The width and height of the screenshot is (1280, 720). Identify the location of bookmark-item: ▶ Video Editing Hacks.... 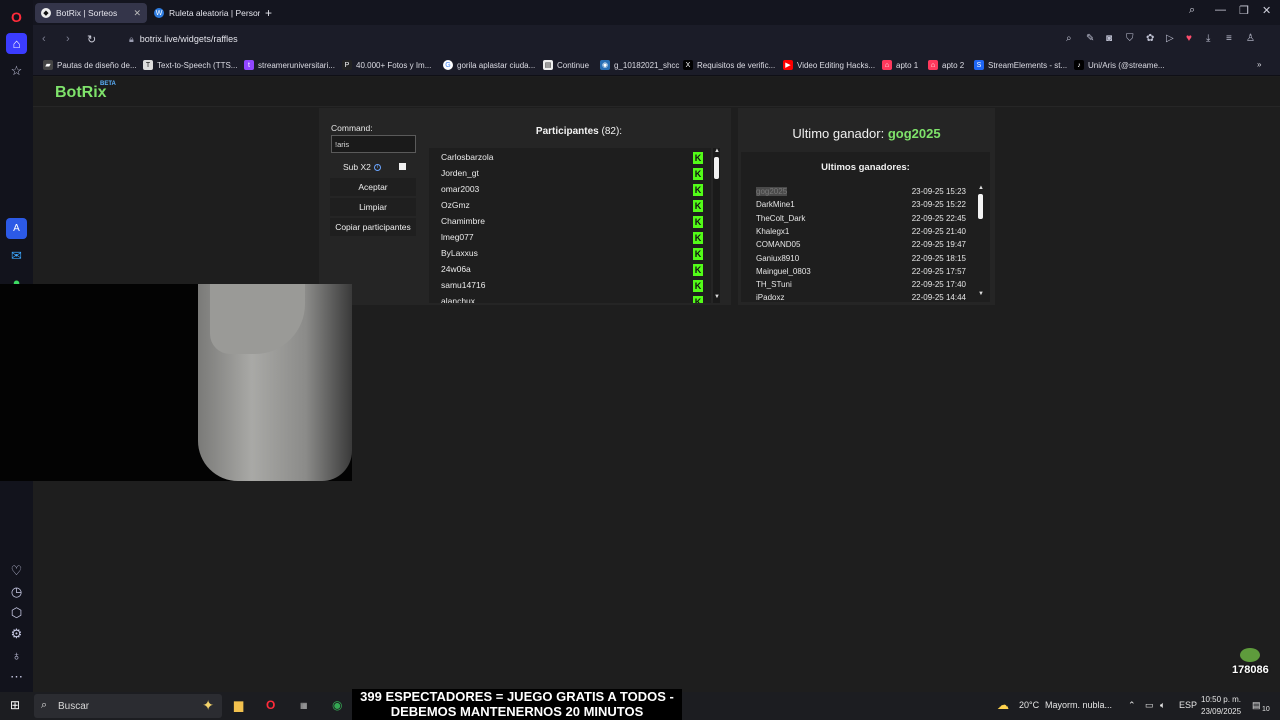
(829, 65).